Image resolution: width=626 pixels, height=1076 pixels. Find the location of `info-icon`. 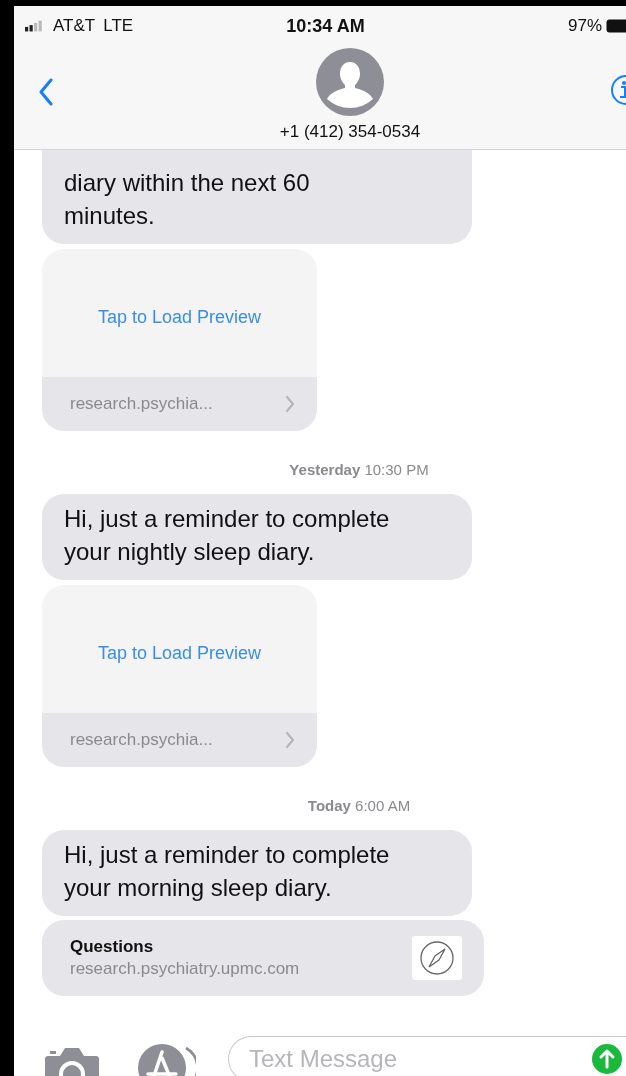

info-icon is located at coordinates (618, 90).